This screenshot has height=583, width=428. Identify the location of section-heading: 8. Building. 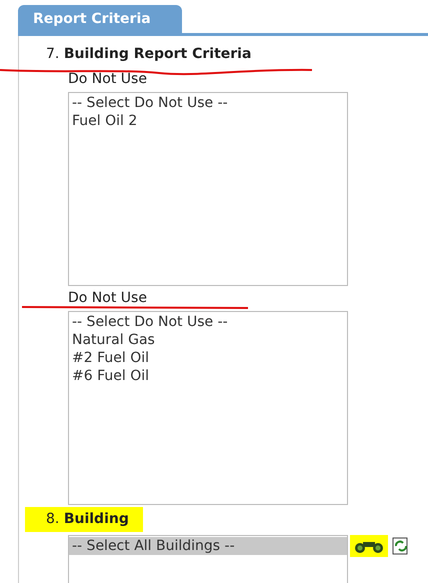
(84, 519).